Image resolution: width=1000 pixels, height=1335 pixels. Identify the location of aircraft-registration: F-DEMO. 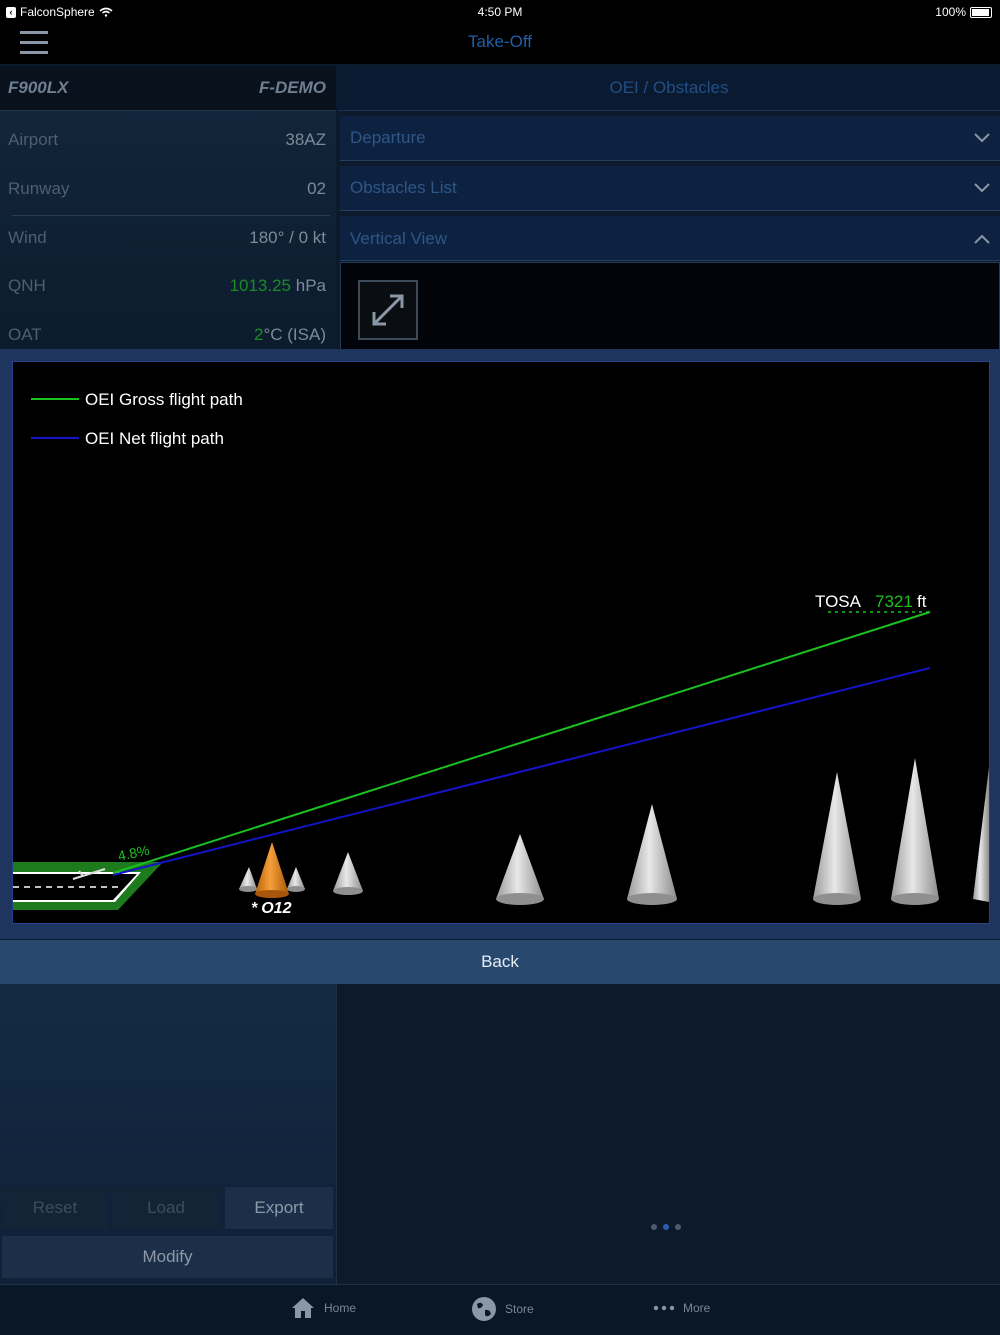
(292, 87).